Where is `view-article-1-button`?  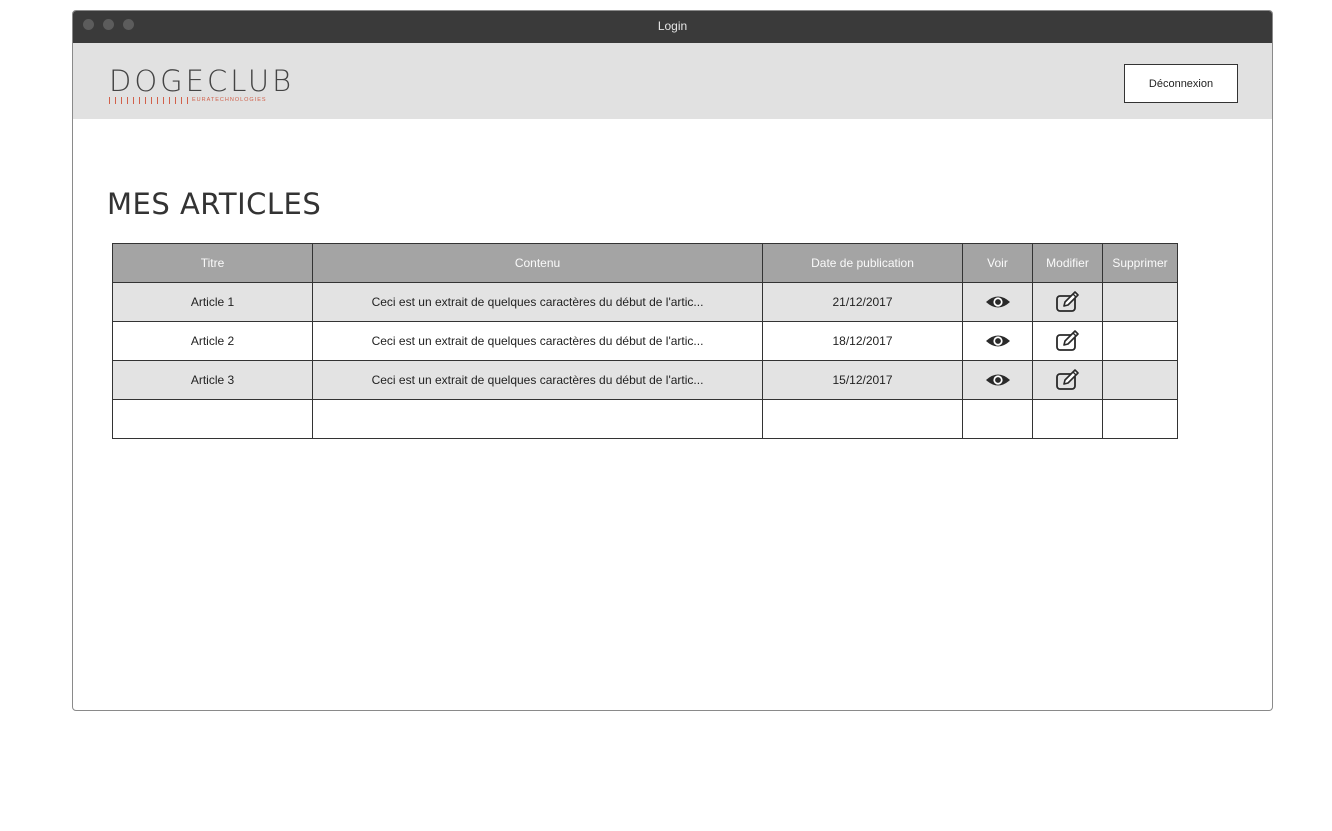
view-article-1-button is located at coordinates (997, 302).